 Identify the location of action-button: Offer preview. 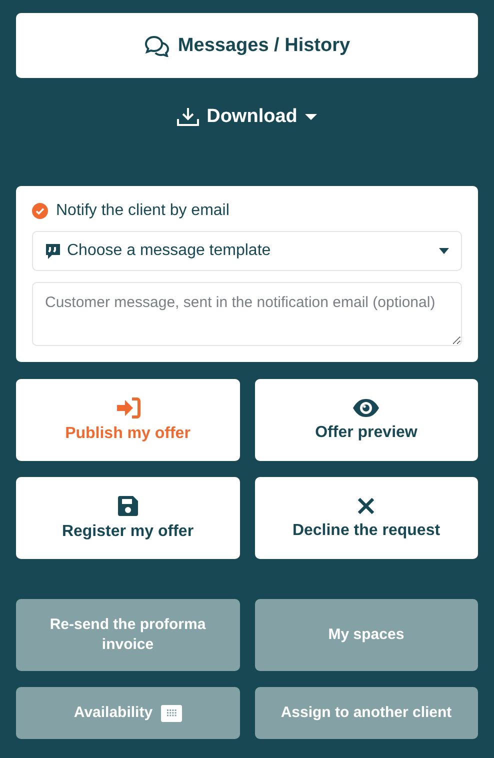
(366, 420).